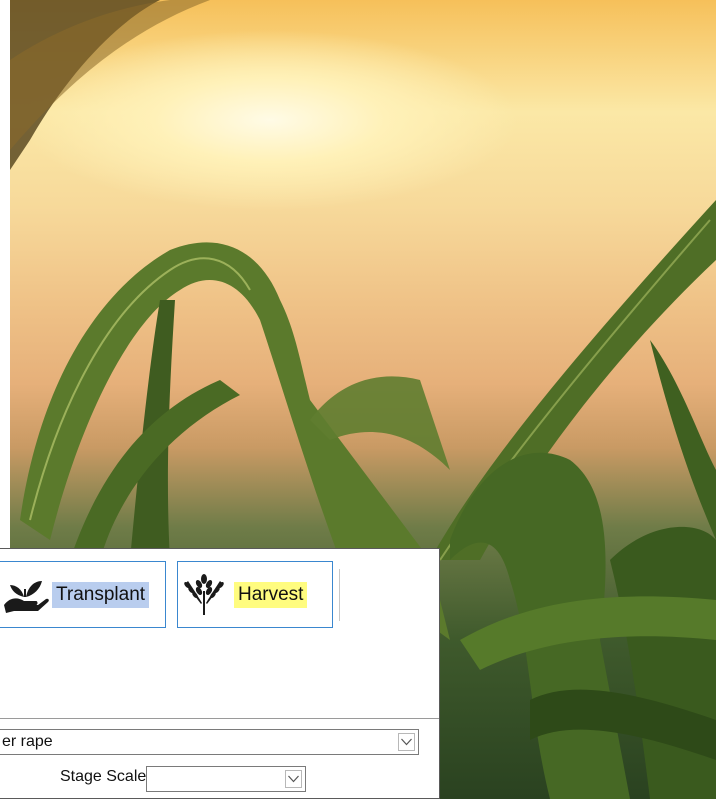 This screenshot has width=716, height=799. Describe the element at coordinates (219, 758) in the screenshot. I see `crop-form: er rape Stage Scale:` at that location.